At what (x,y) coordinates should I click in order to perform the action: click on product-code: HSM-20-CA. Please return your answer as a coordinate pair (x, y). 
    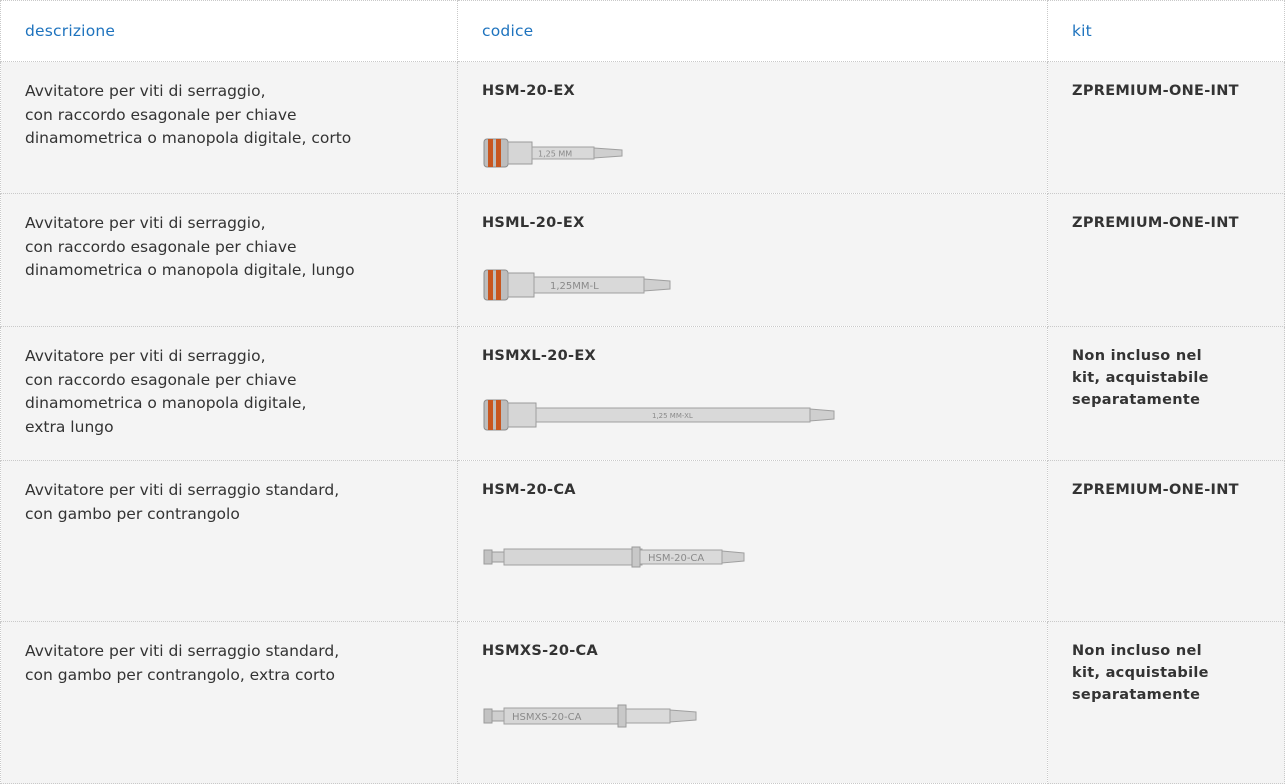
    Looking at the image, I should click on (529, 490).